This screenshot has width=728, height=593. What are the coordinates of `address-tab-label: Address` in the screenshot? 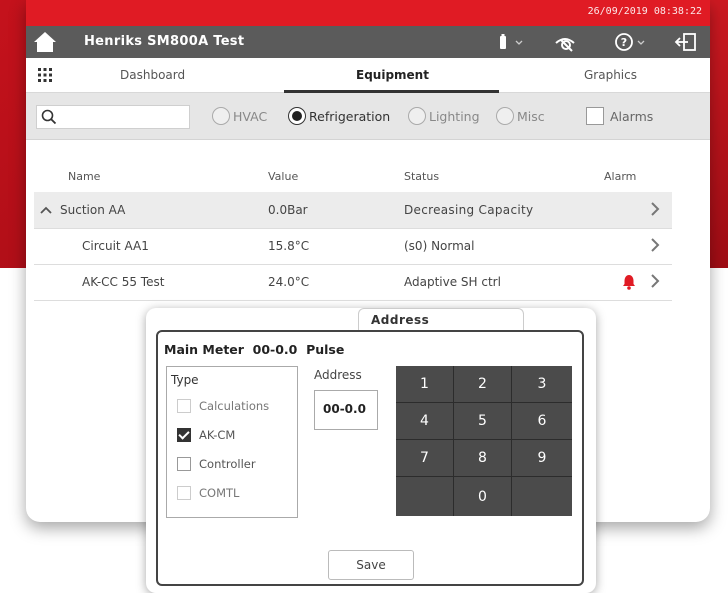 It's located at (400, 320).